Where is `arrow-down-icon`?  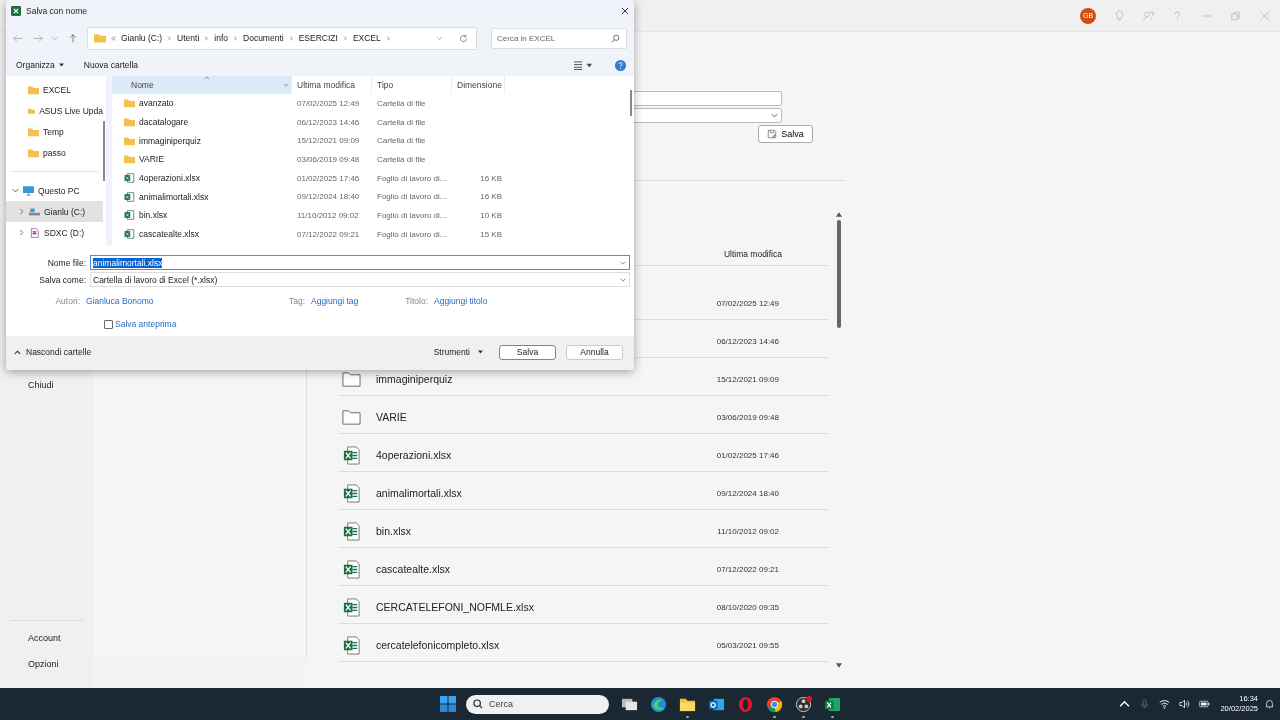 arrow-down-icon is located at coordinates (838, 665).